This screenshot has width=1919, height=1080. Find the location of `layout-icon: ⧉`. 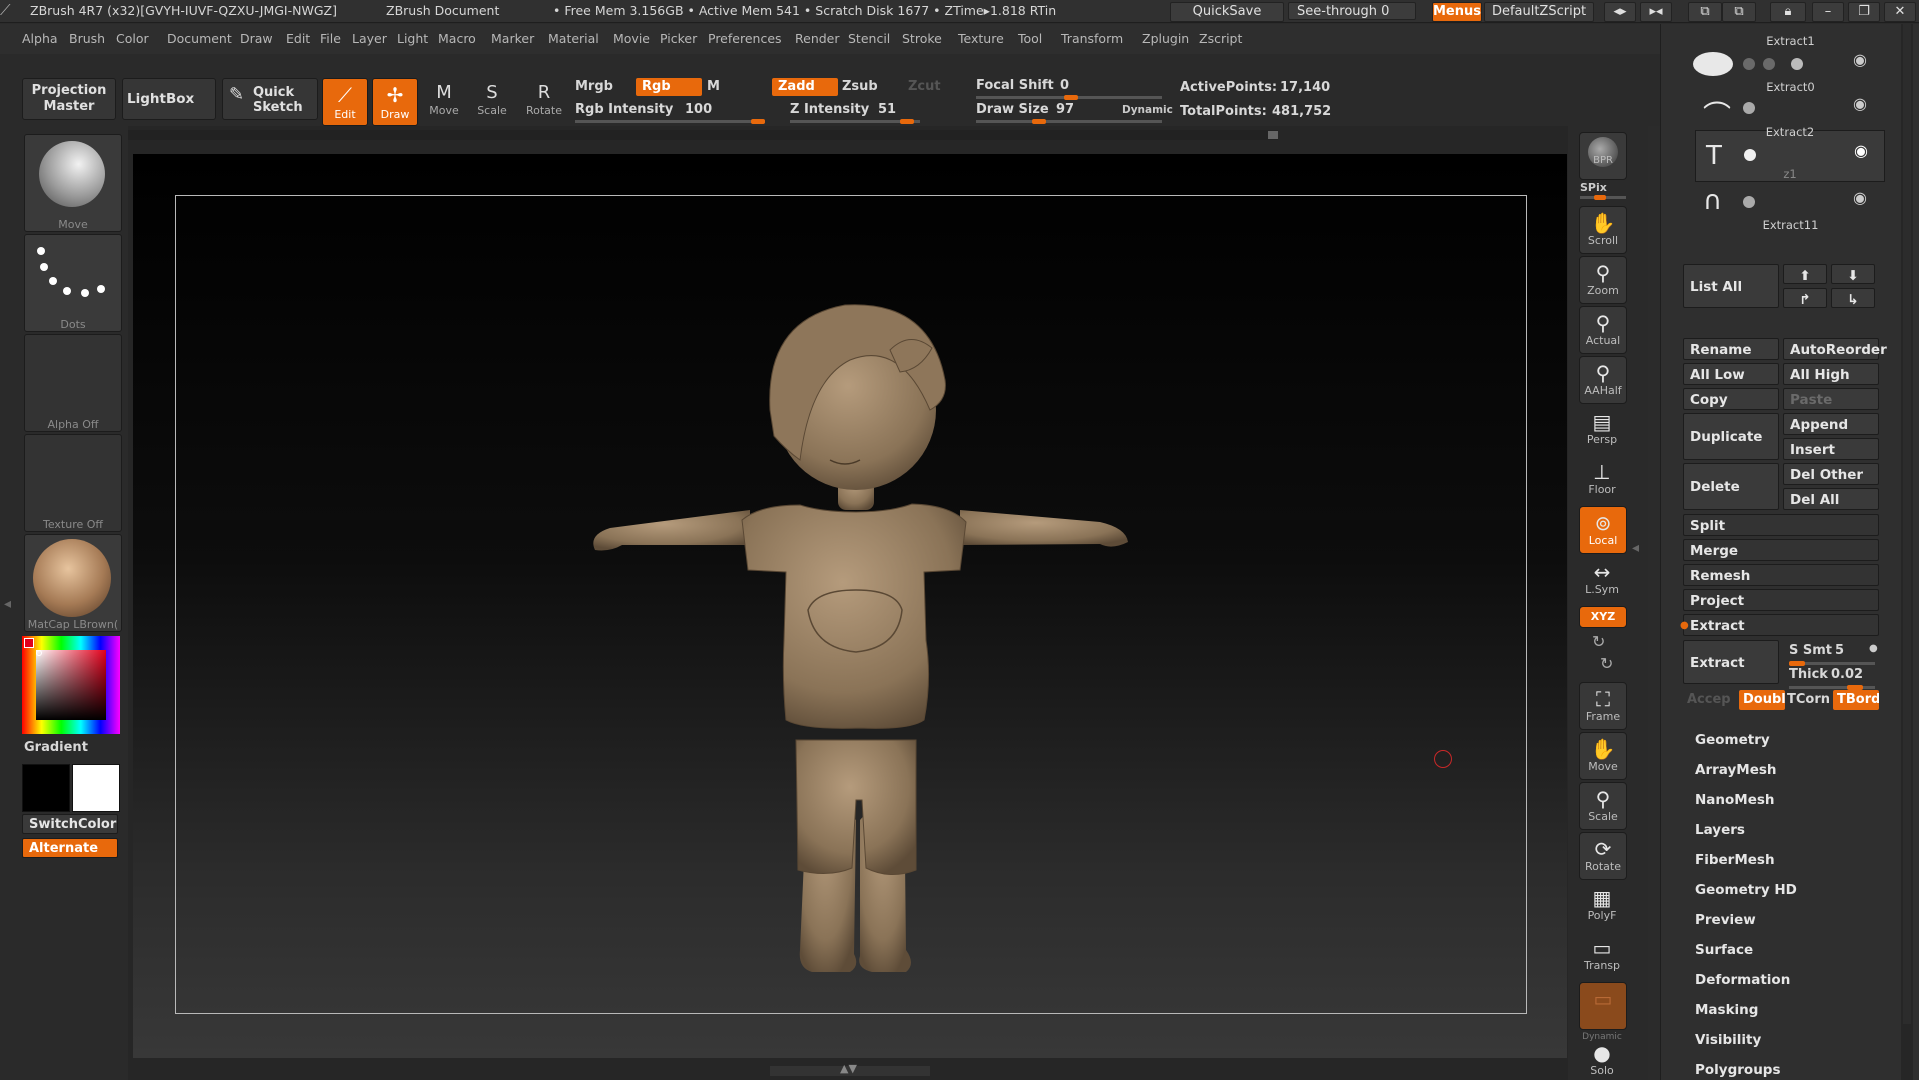

layout-icon: ⧉ is located at coordinates (1705, 12).